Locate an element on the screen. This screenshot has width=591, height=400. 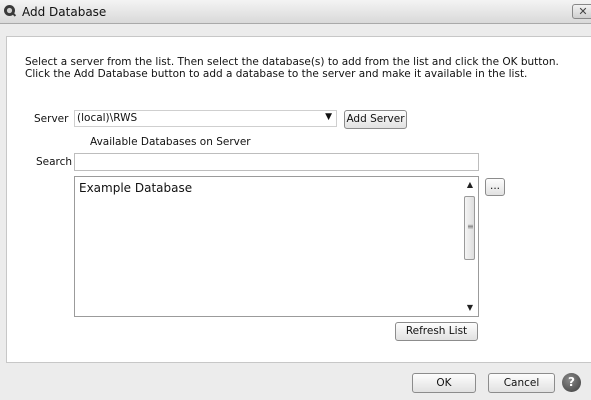
title-bar: Add Database ✕ is located at coordinates (295, 12).